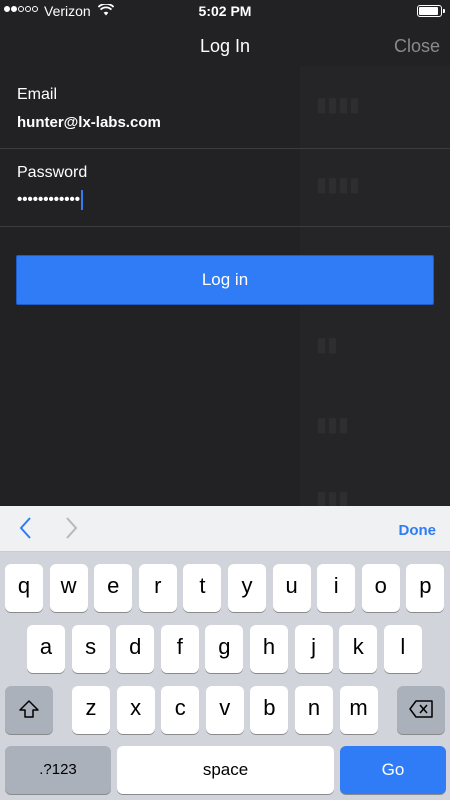  Describe the element at coordinates (269, 710) in the screenshot. I see `key-b: b` at that location.